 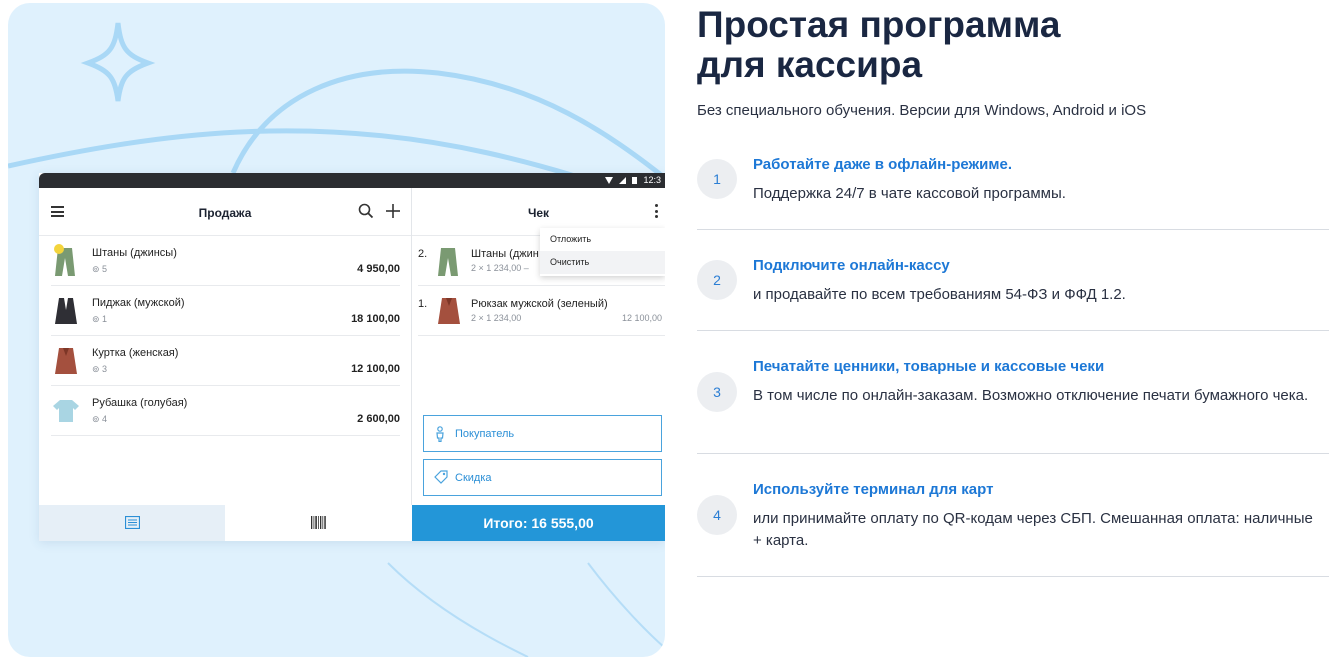 What do you see at coordinates (873, 489) in the screenshot?
I see `feature-title: Используйте терминал для карт` at bounding box center [873, 489].